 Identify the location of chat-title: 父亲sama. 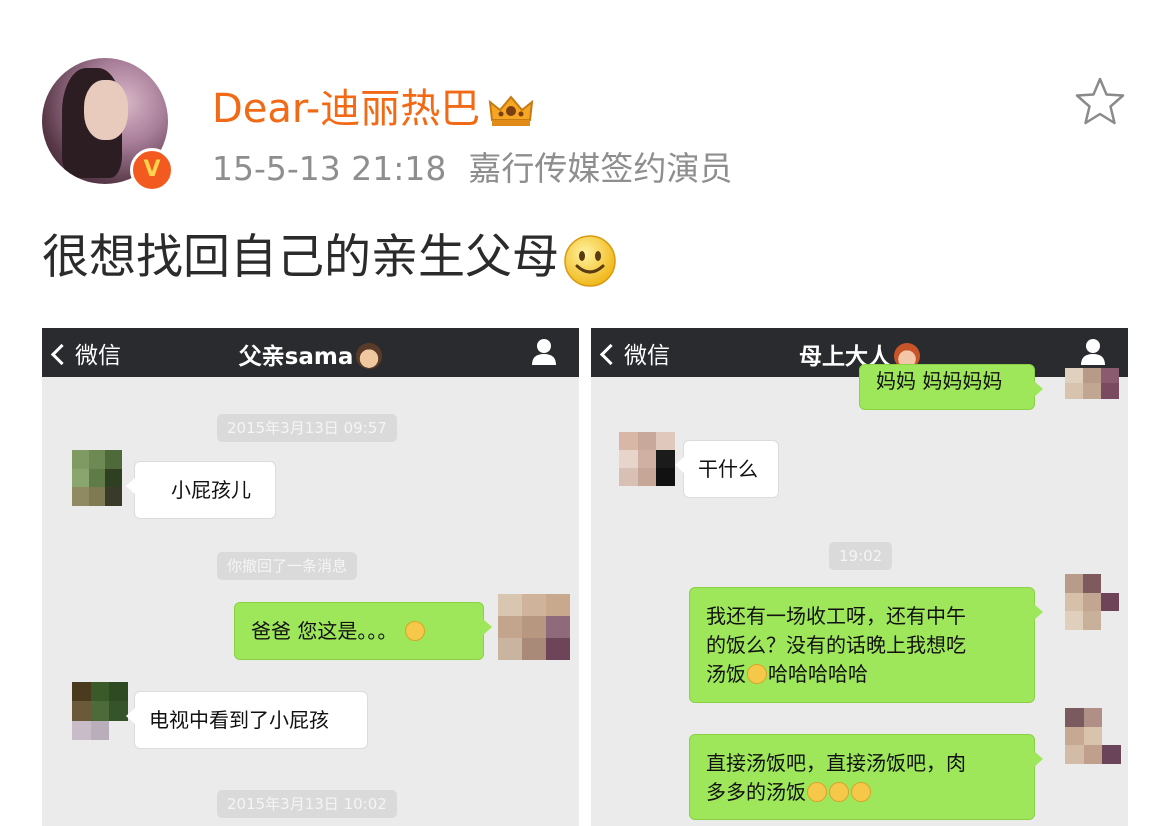
(310, 354).